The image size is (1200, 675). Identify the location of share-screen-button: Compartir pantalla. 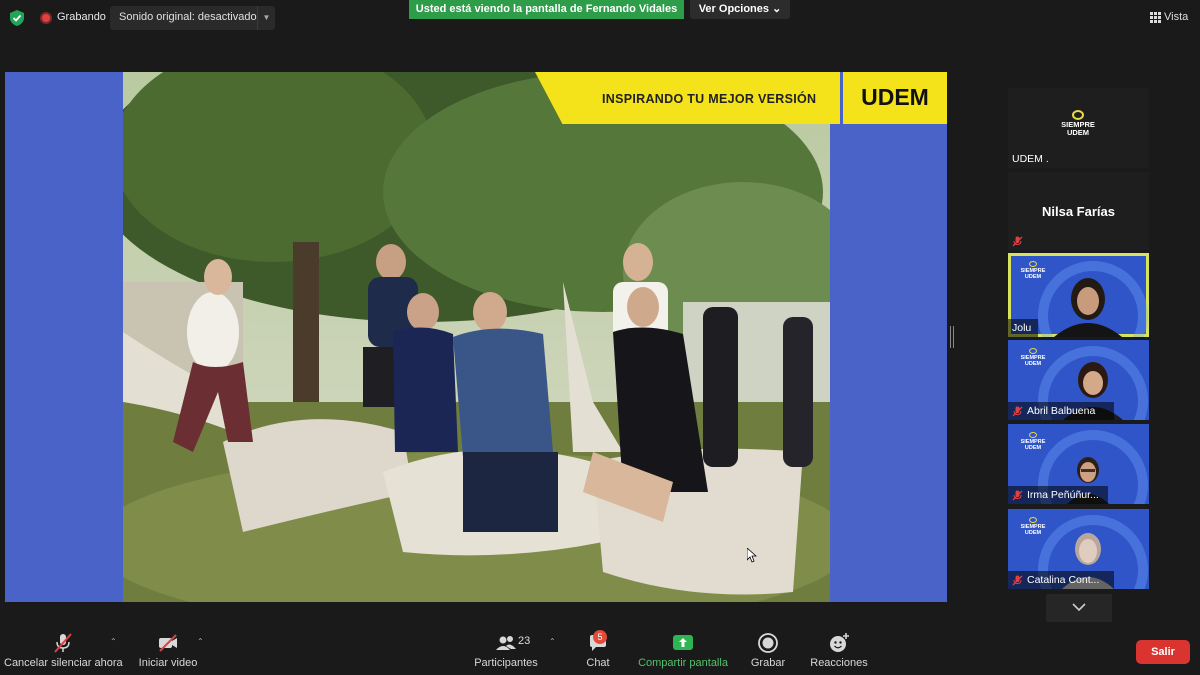
(683, 650).